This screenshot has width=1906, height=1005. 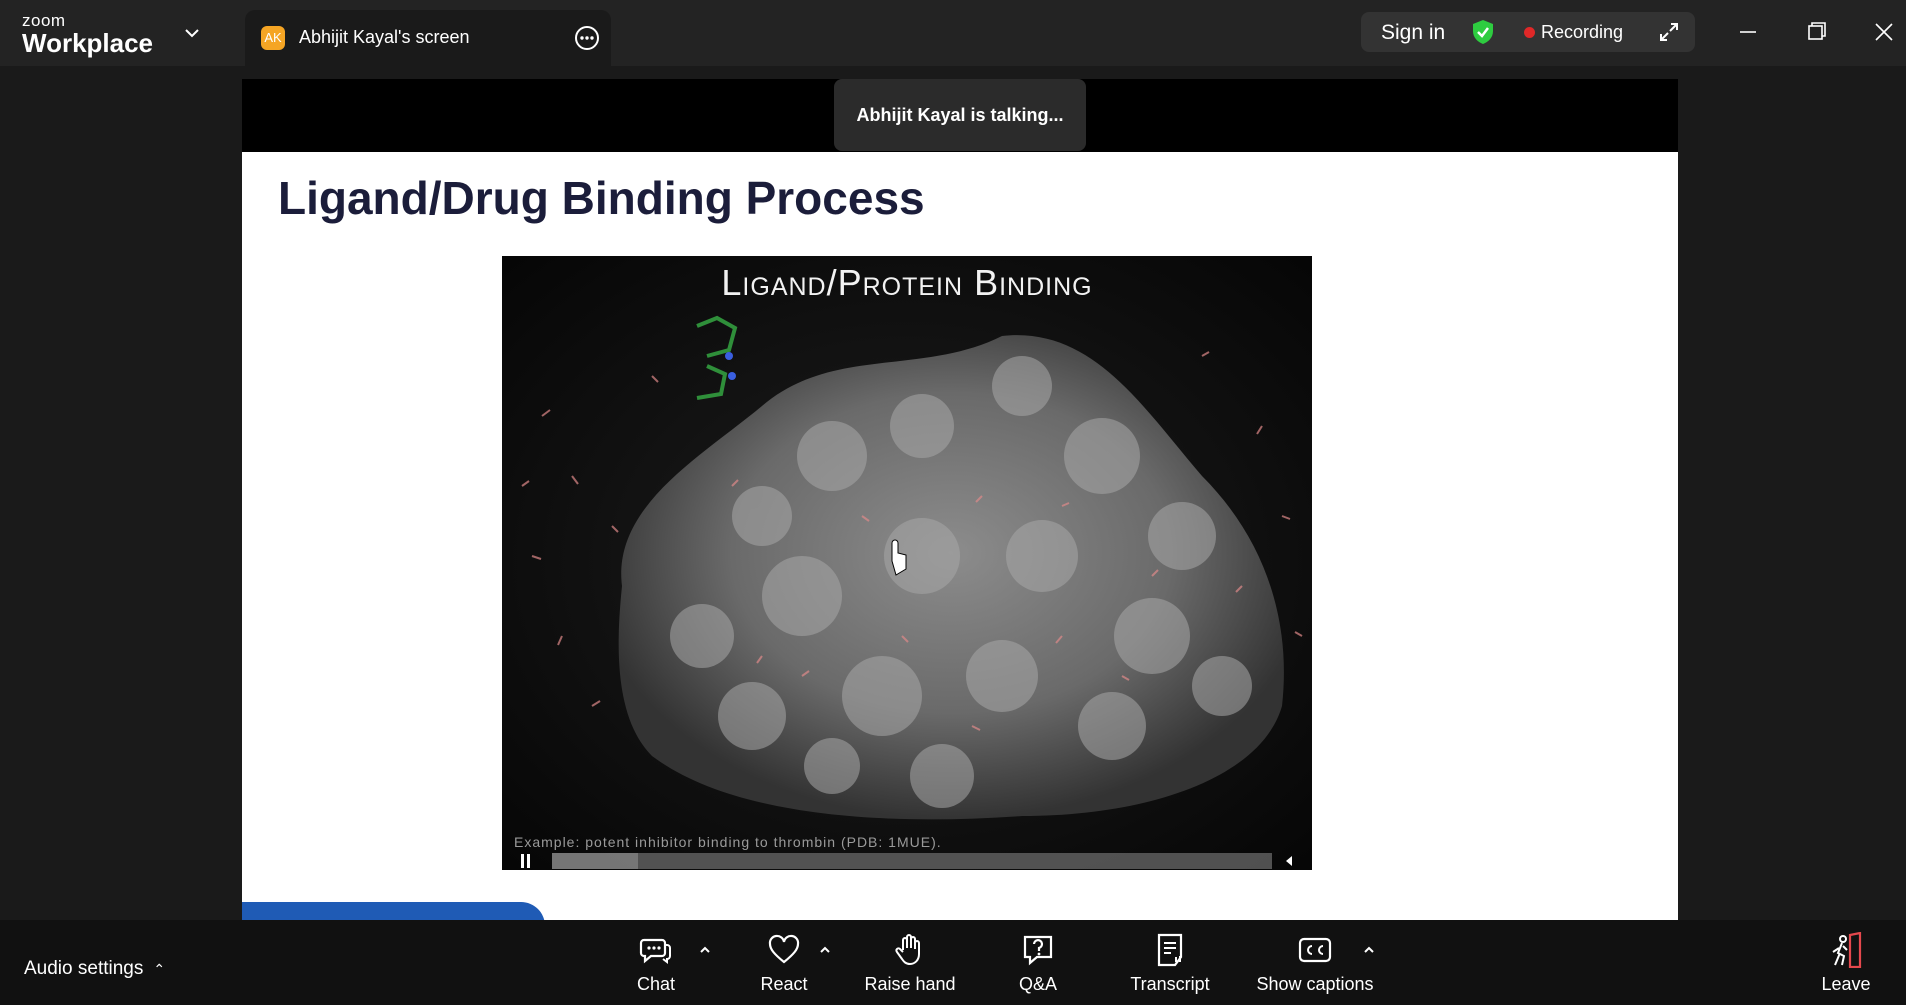 What do you see at coordinates (1748, 32) in the screenshot?
I see `minimize-icon` at bounding box center [1748, 32].